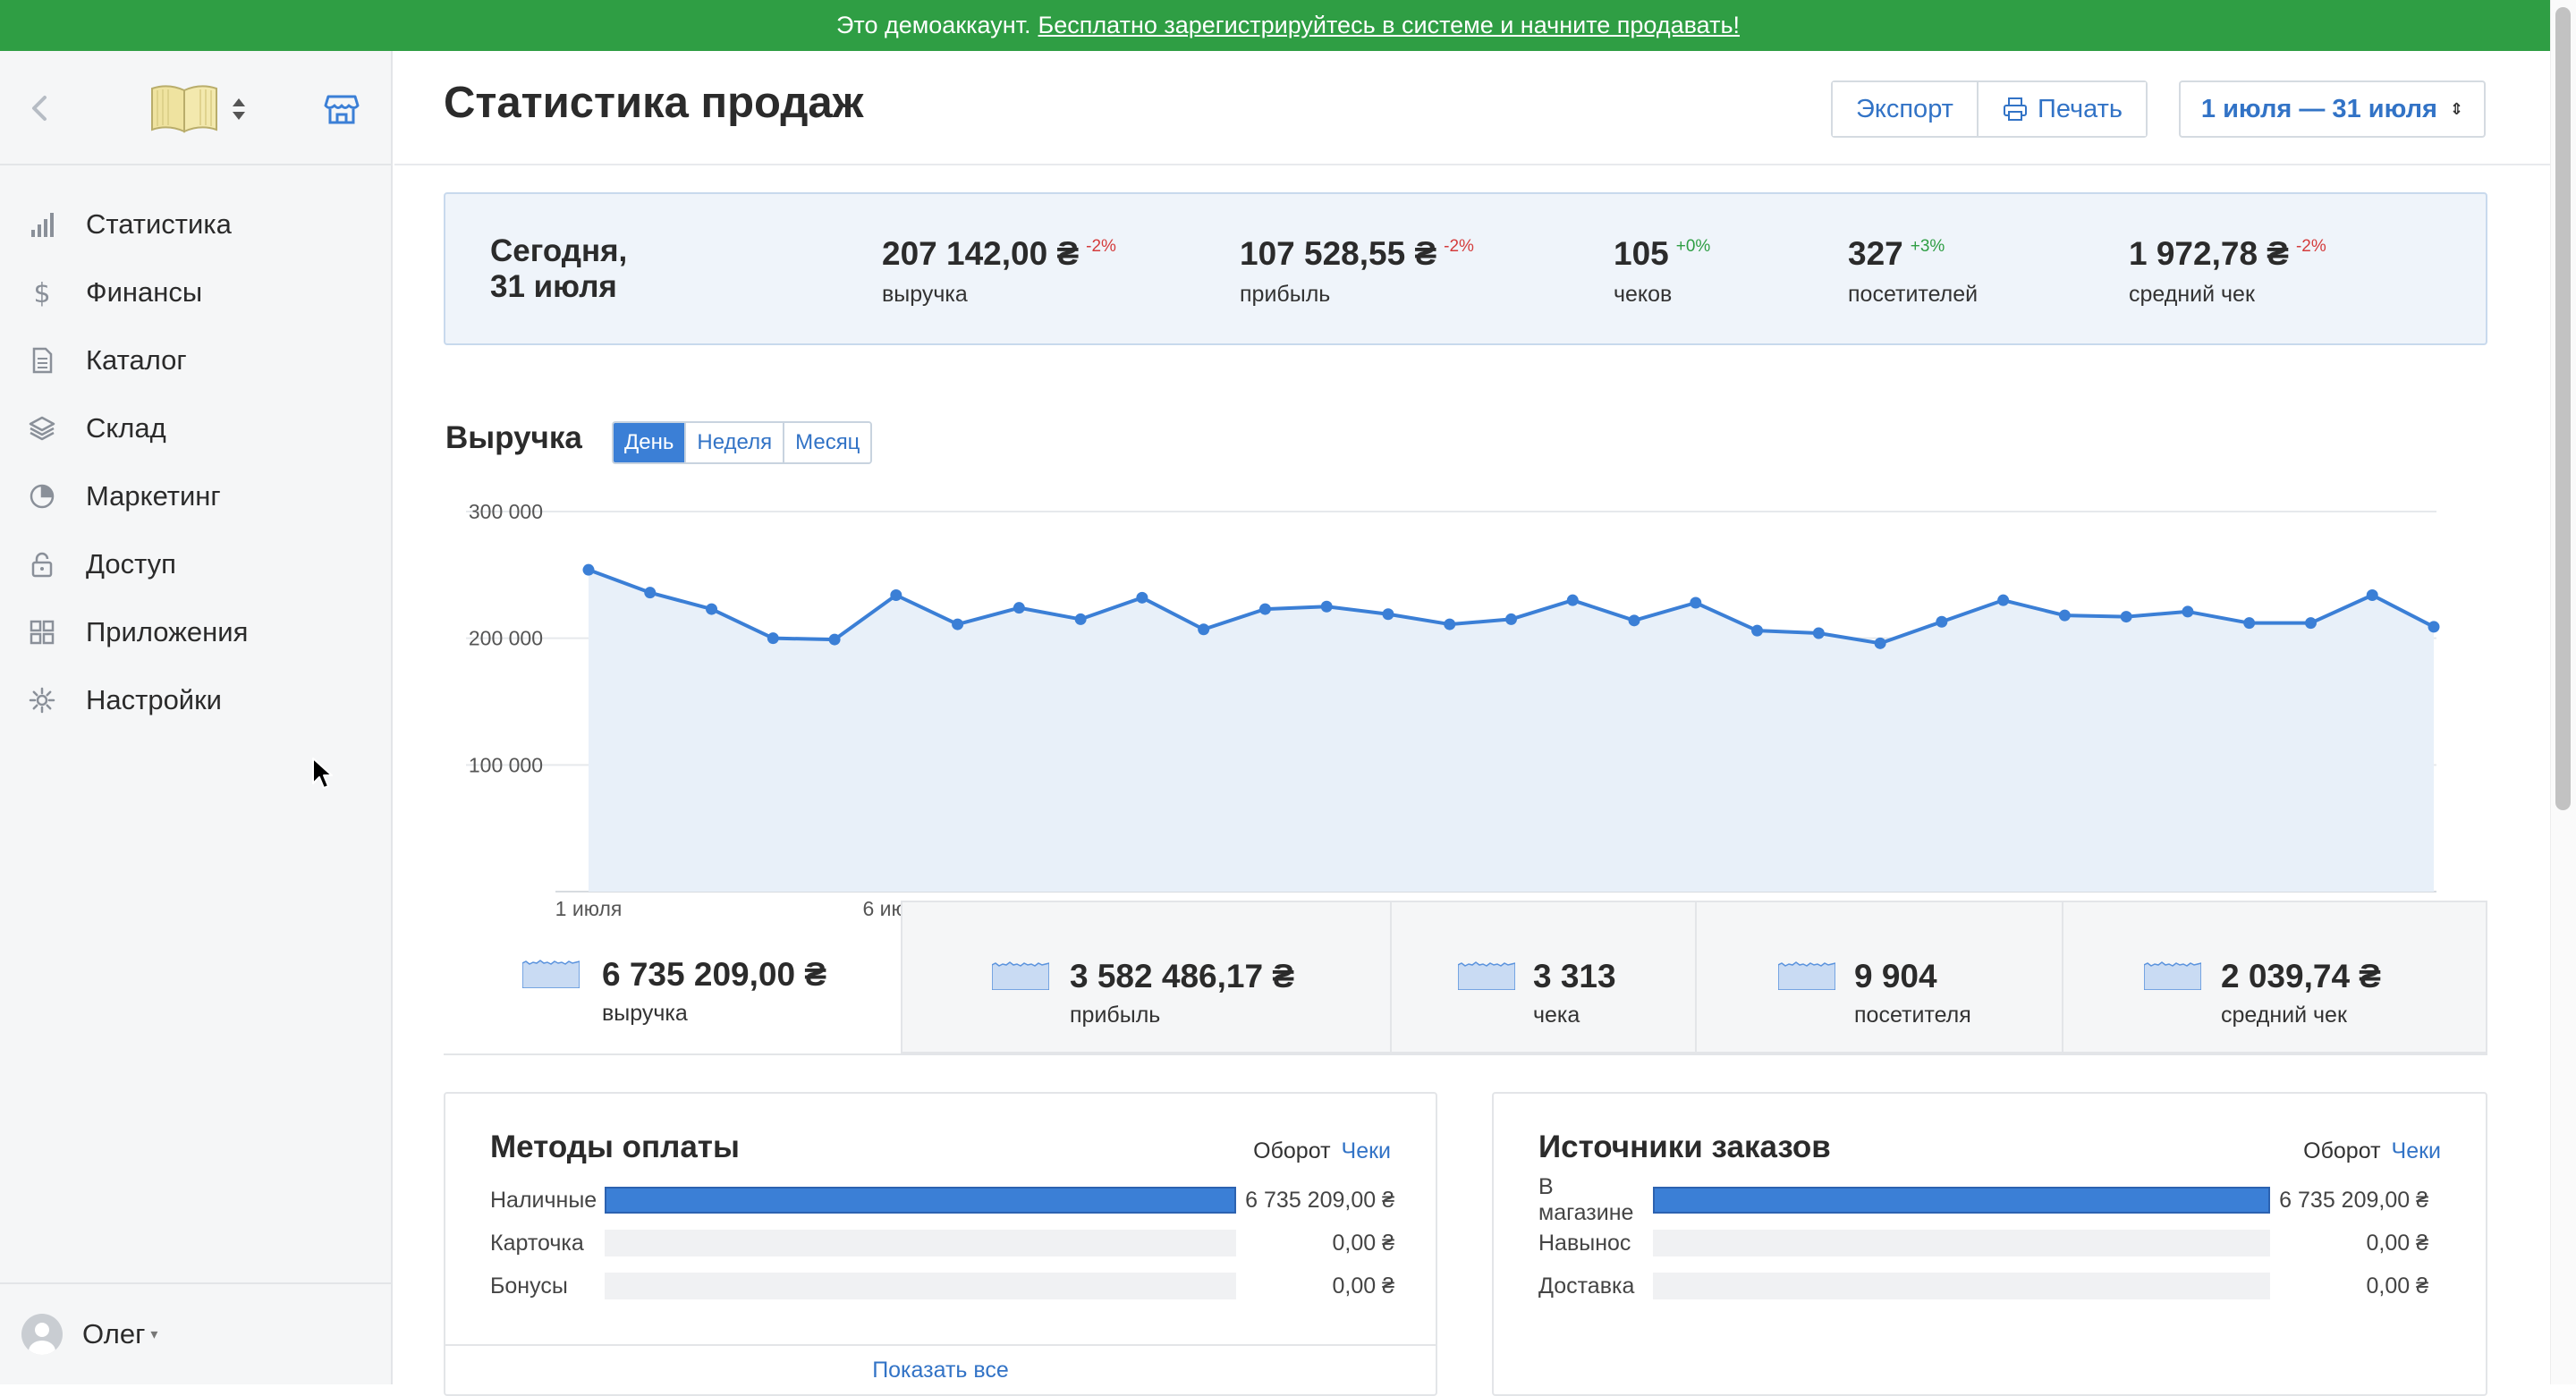 This screenshot has width=2576, height=1396. I want to click on sidebar-item-label: Склад, so click(126, 428).